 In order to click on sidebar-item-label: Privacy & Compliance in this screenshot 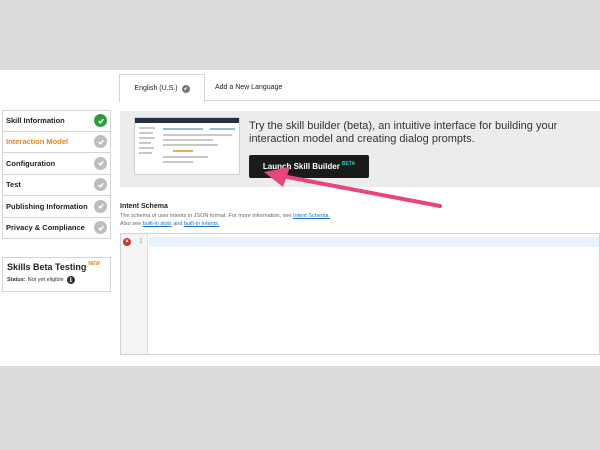, I will do `click(45, 228)`.